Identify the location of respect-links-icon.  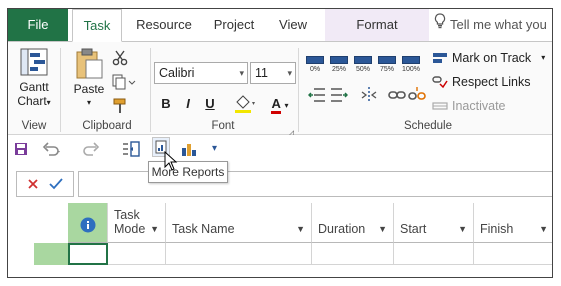
(440, 82).